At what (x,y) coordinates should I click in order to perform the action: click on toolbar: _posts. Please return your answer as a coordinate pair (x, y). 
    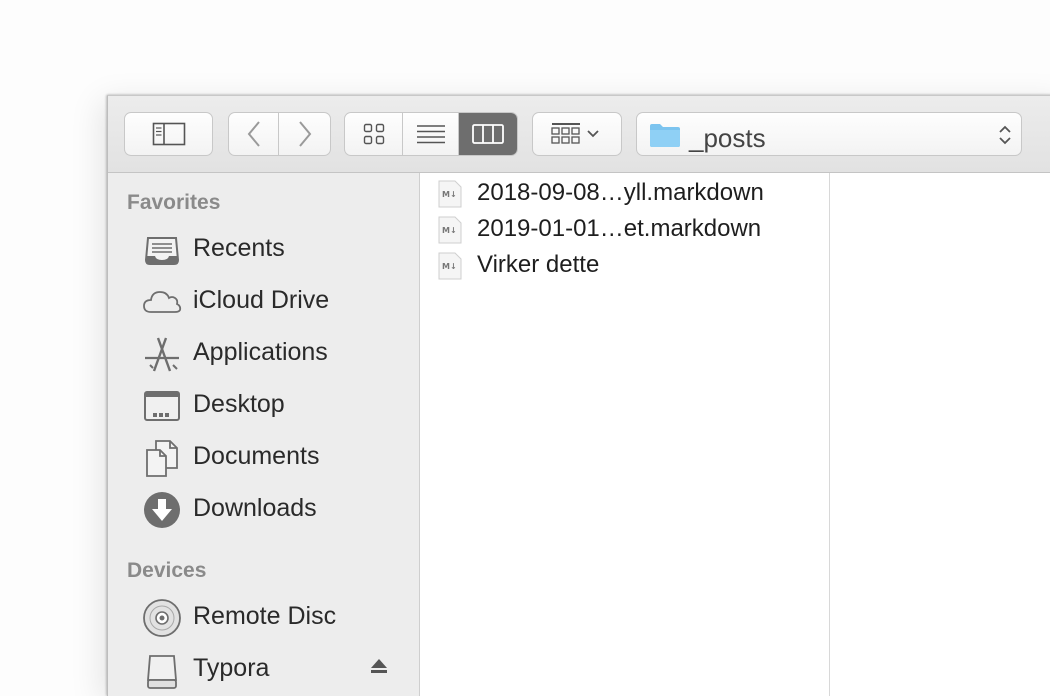
    Looking at the image, I should click on (579, 134).